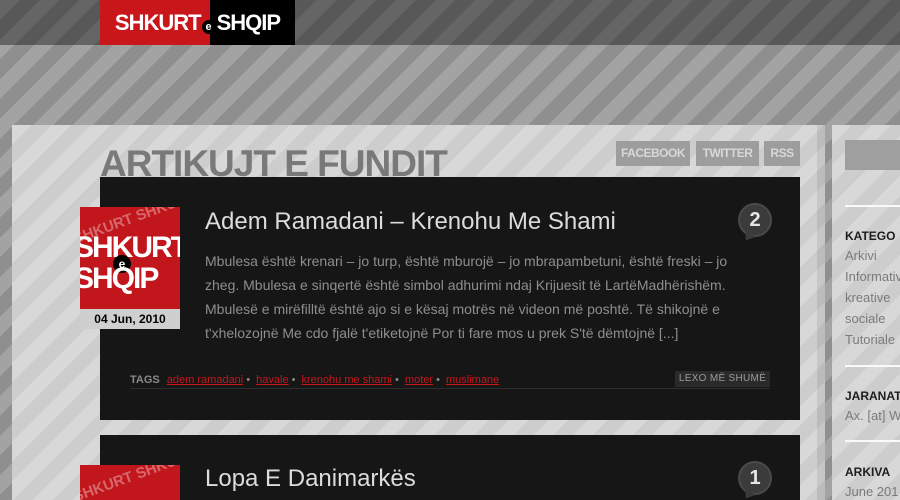 The height and width of the screenshot is (500, 900). What do you see at coordinates (208, 26) in the screenshot?
I see `logo-e-mark: e` at bounding box center [208, 26].